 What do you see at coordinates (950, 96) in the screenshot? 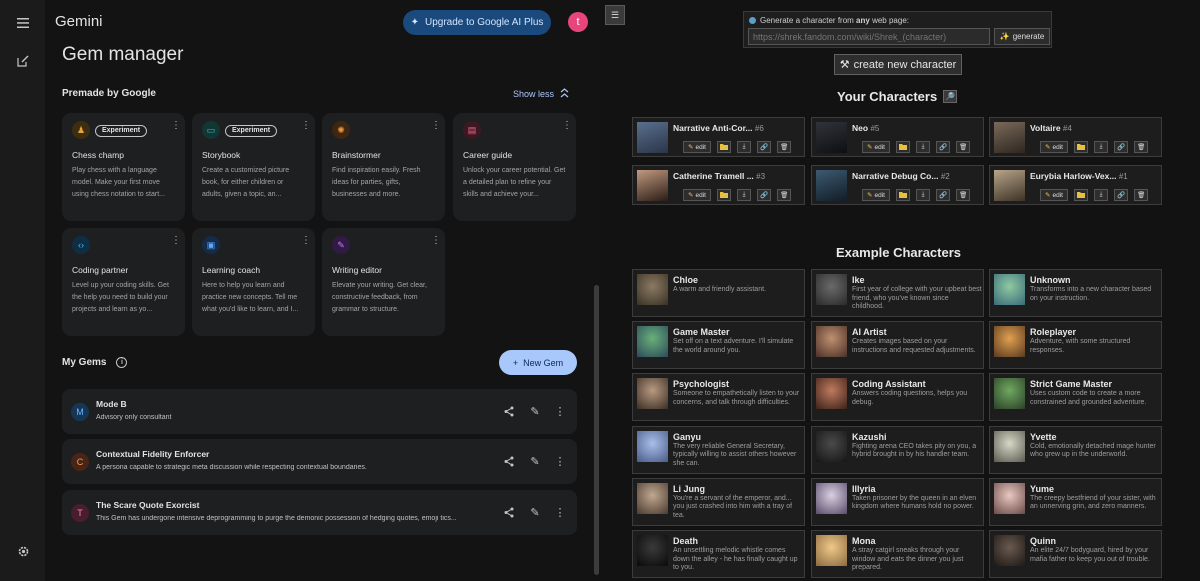
I see `search-icon: 🔎` at bounding box center [950, 96].